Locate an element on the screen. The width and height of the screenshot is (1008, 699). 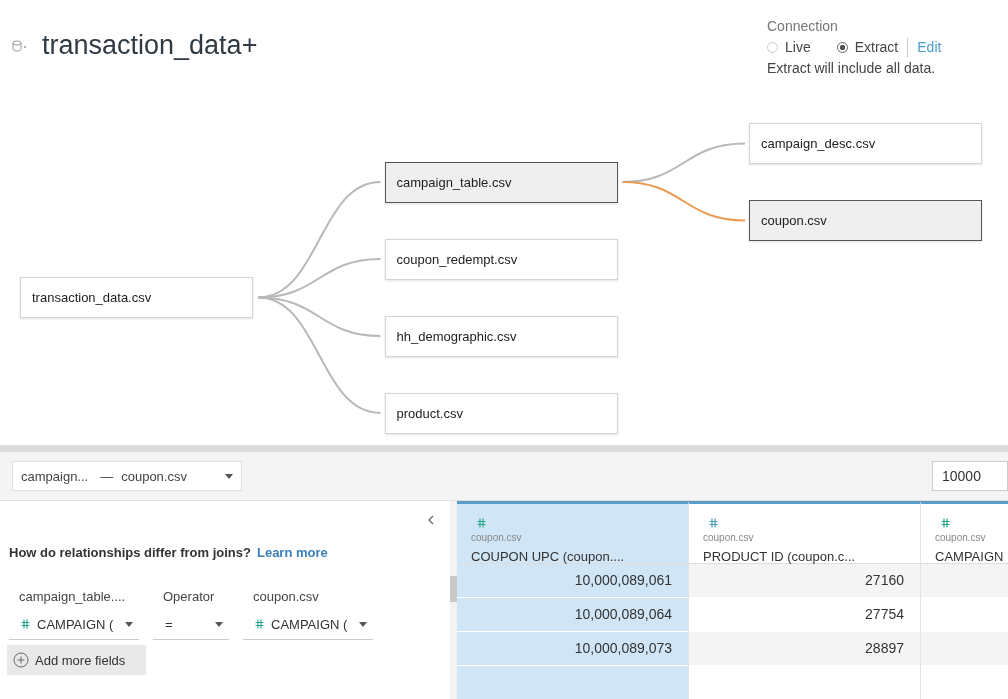
radio-label: Live is located at coordinates (798, 47).